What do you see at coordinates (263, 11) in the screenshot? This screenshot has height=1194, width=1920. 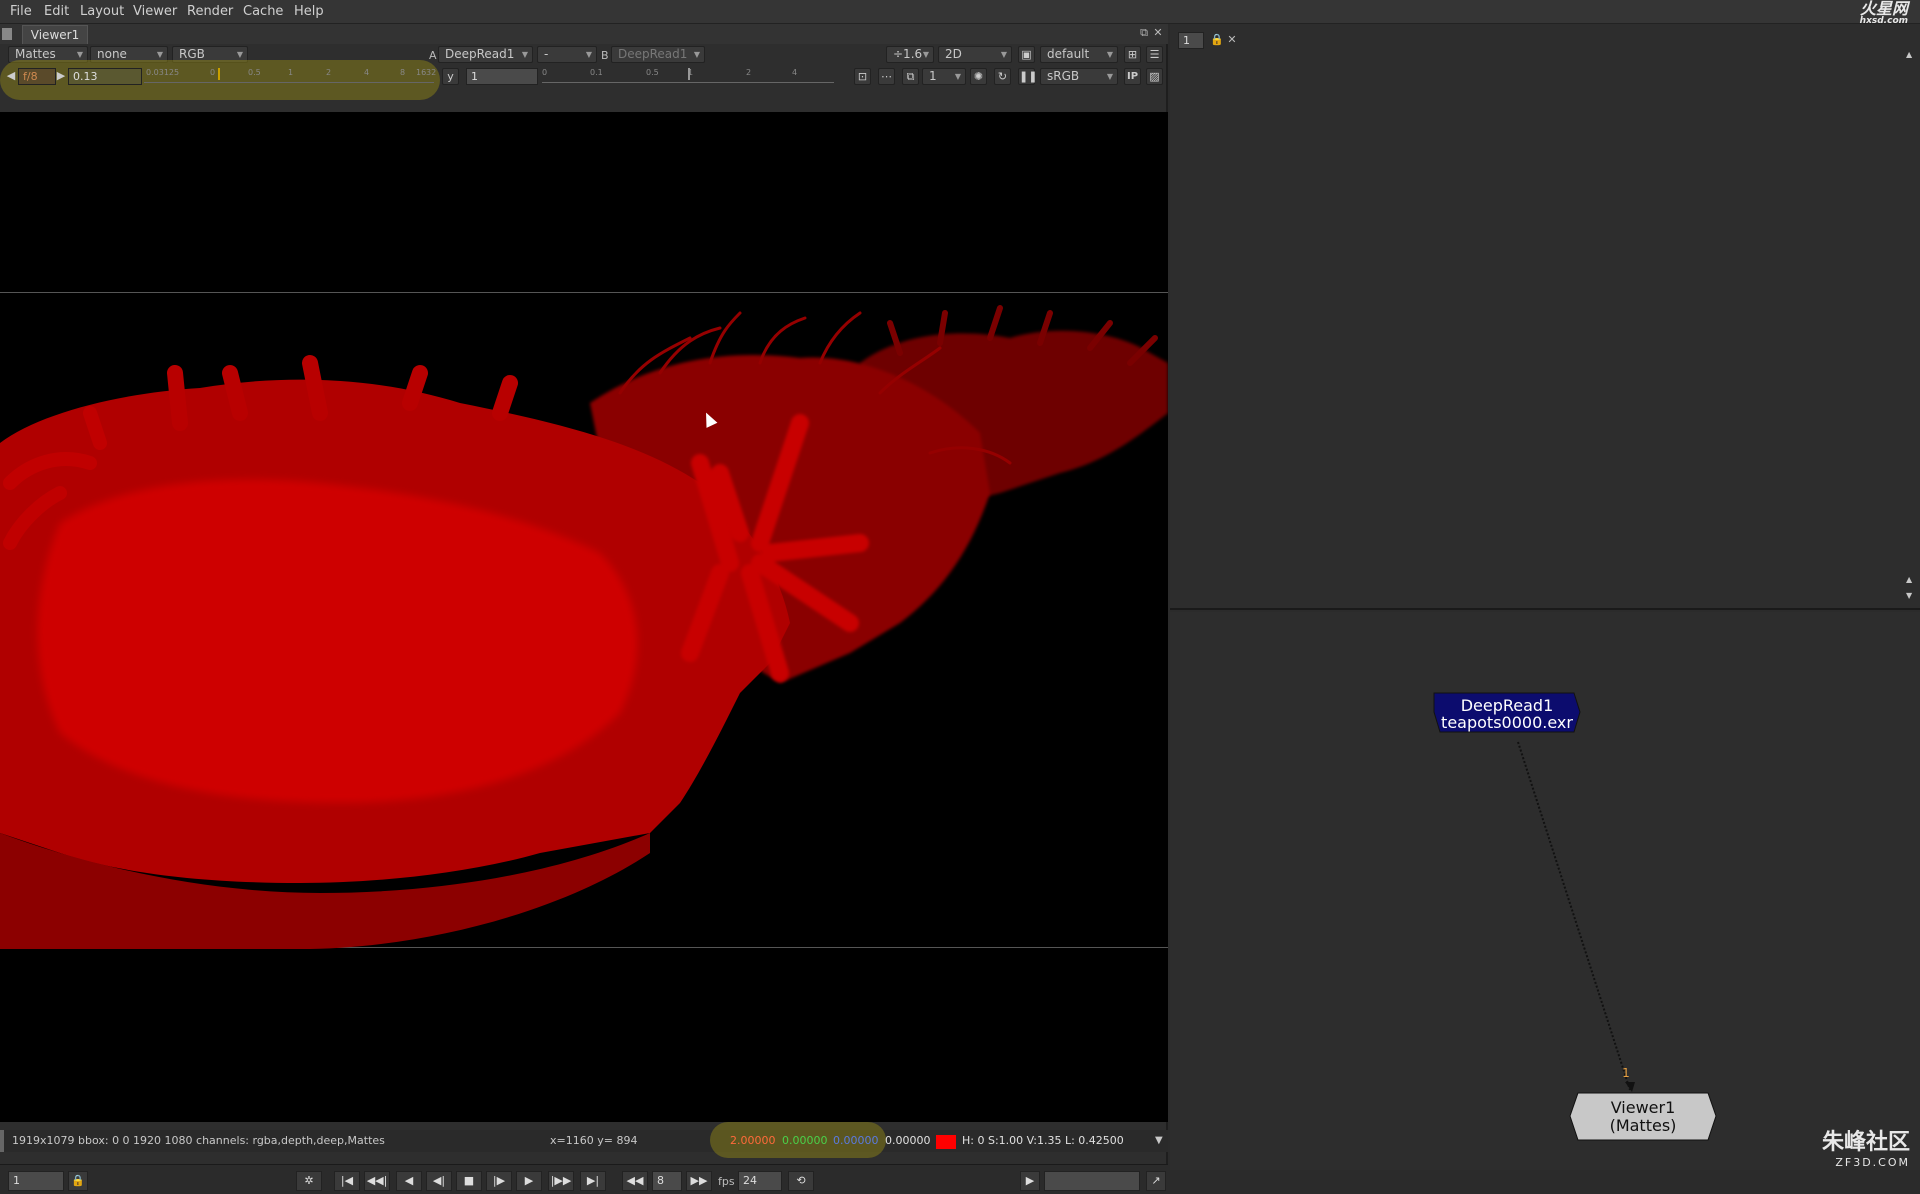 I see `menu-cache: Cache` at bounding box center [263, 11].